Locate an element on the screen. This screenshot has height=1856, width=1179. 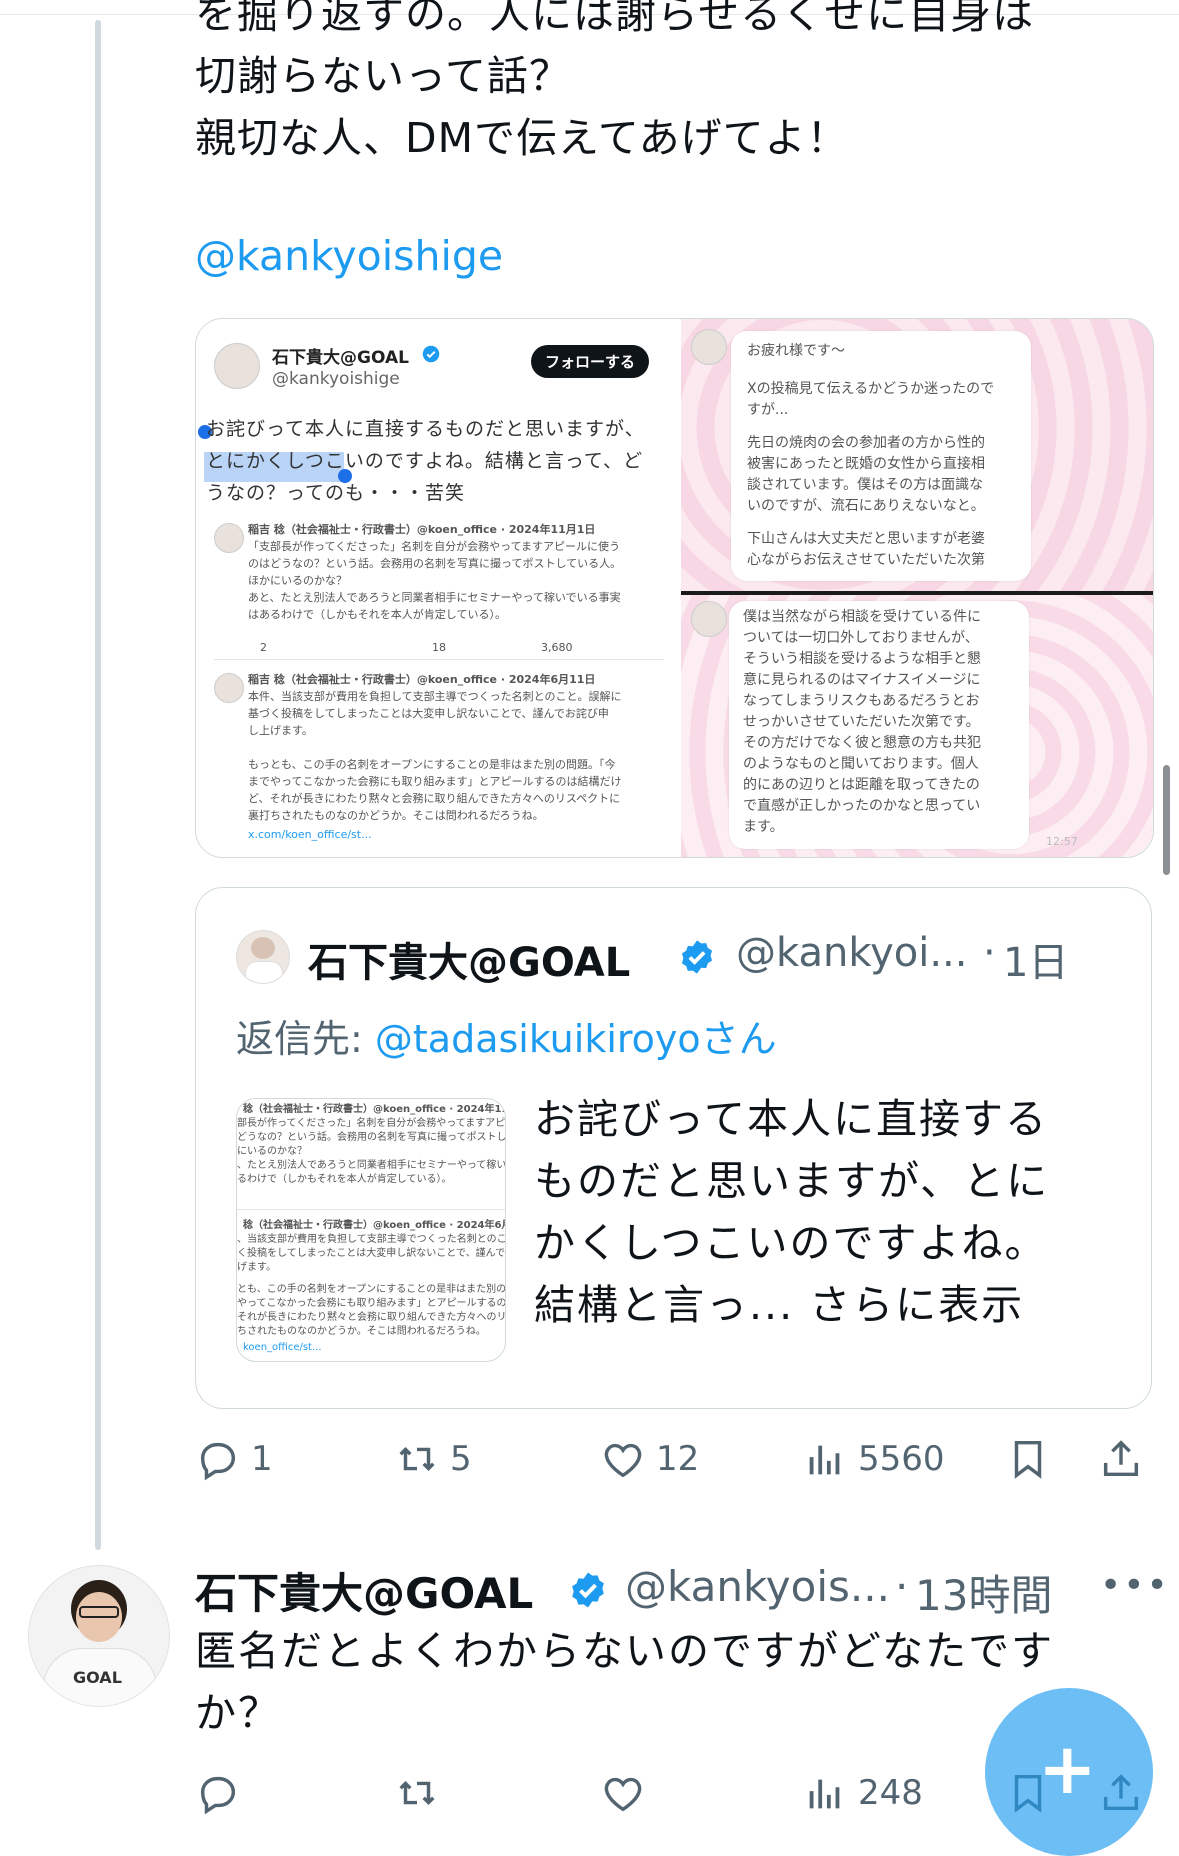
share-icon is located at coordinates (1121, 1458).